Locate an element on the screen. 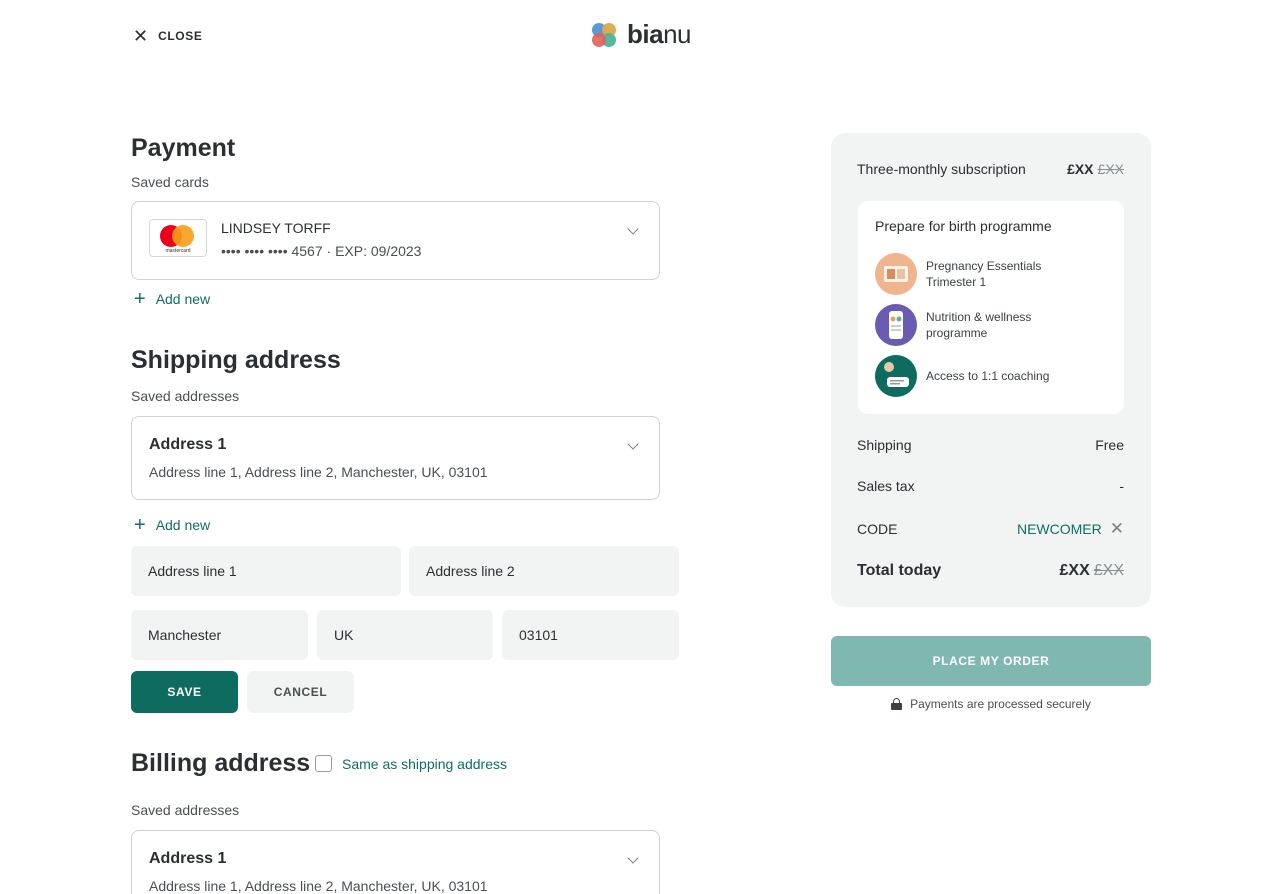 The image size is (1280, 894). add-new-card-link: + Add new is located at coordinates (172, 299).